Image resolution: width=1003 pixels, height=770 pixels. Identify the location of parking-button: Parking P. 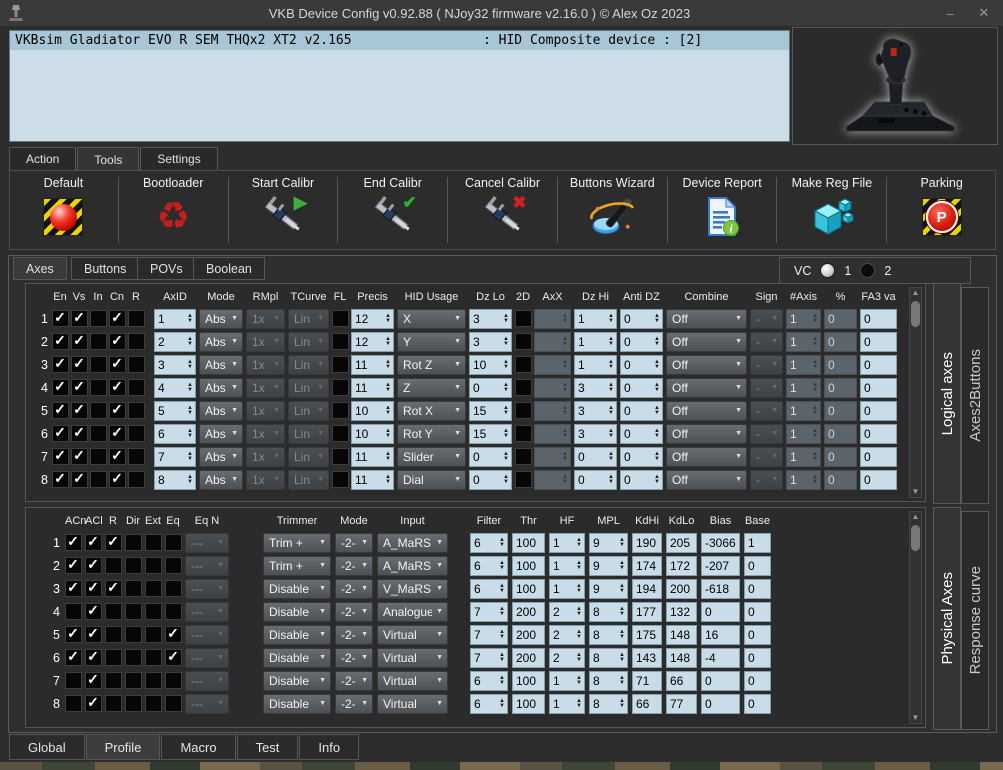
(941, 210).